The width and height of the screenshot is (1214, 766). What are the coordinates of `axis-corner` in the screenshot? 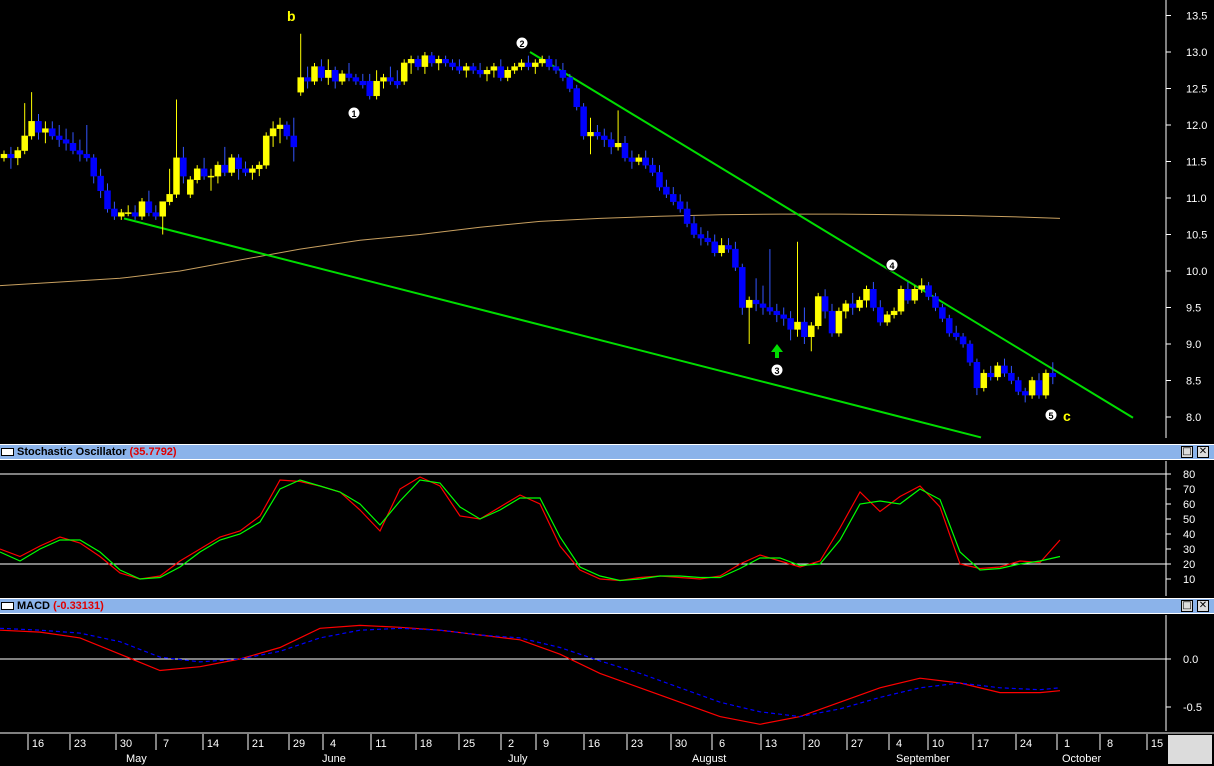 It's located at (1190, 749).